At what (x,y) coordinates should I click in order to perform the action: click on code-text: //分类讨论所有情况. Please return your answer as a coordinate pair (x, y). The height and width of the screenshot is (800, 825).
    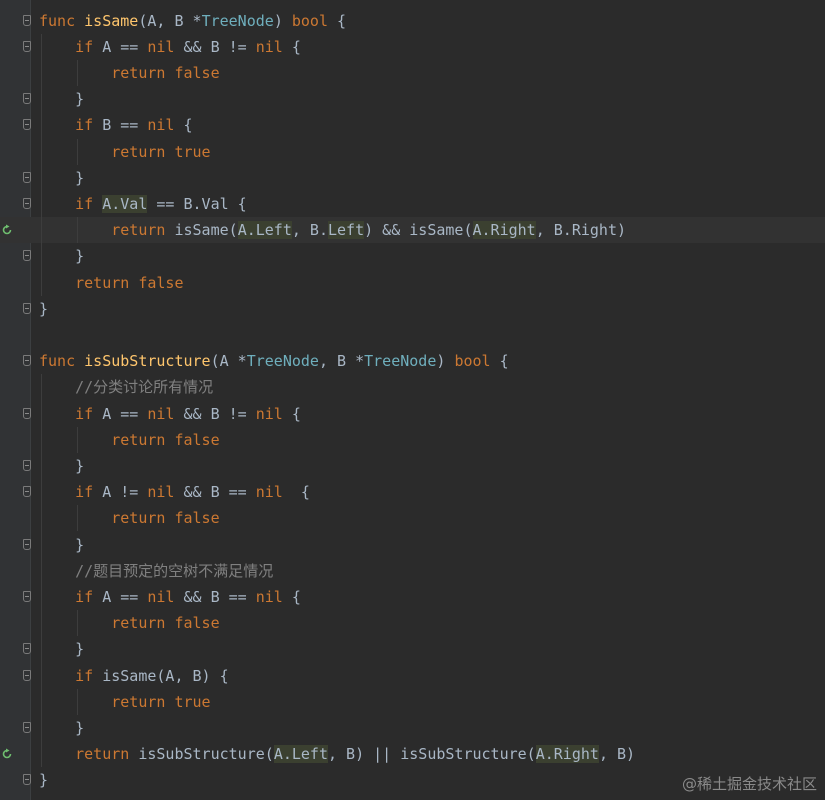
    Looking at the image, I should click on (126, 387).